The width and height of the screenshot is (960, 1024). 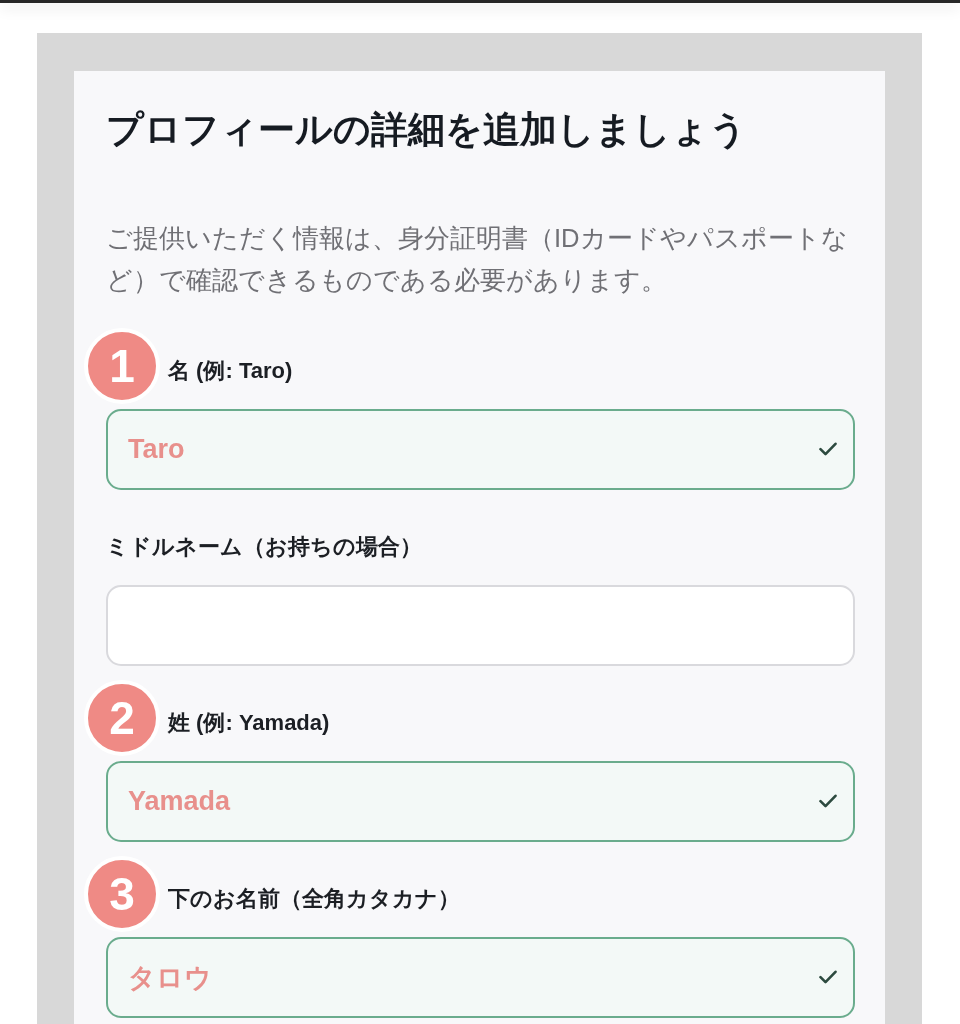 What do you see at coordinates (314, 899) in the screenshot?
I see `field-label: 下のお名前（全角カタカナ）` at bounding box center [314, 899].